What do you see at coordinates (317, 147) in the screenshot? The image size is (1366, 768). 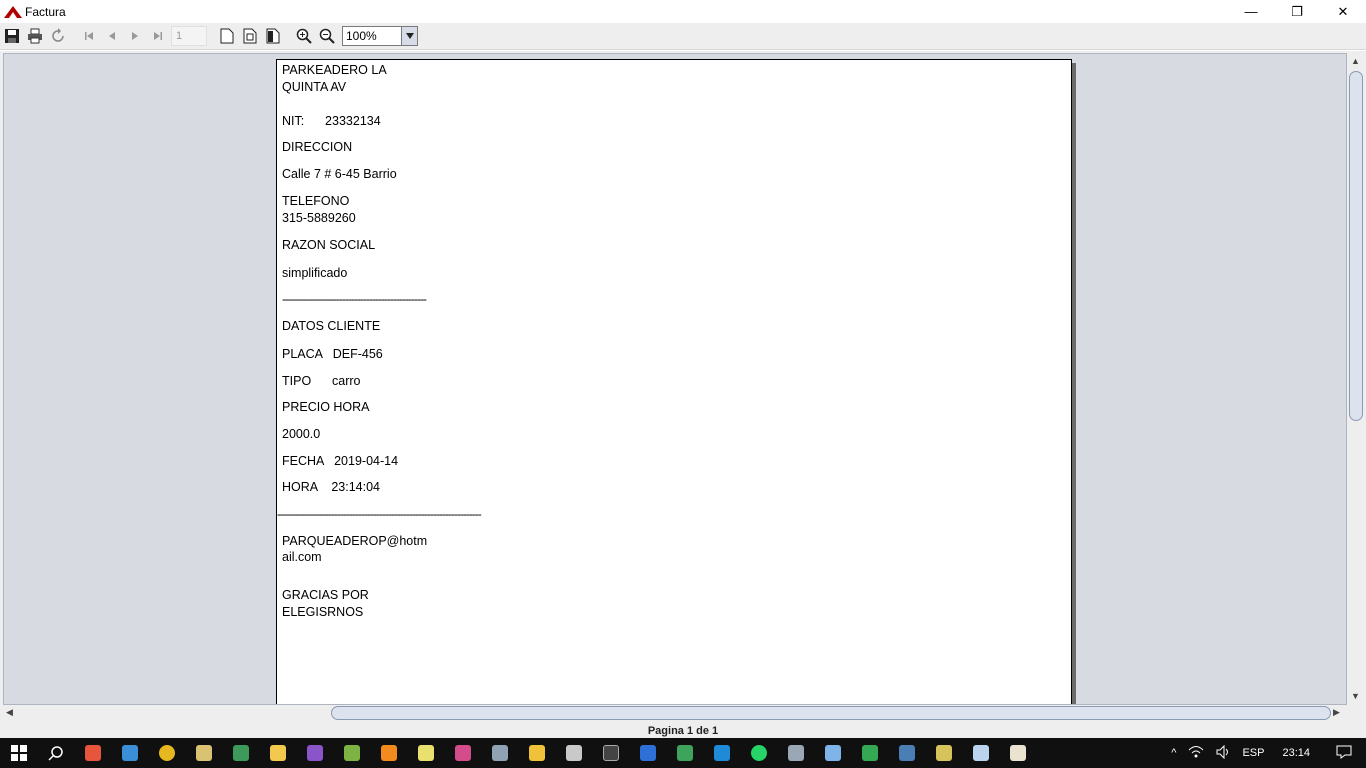 I see `receipt-line: DIRECCION` at bounding box center [317, 147].